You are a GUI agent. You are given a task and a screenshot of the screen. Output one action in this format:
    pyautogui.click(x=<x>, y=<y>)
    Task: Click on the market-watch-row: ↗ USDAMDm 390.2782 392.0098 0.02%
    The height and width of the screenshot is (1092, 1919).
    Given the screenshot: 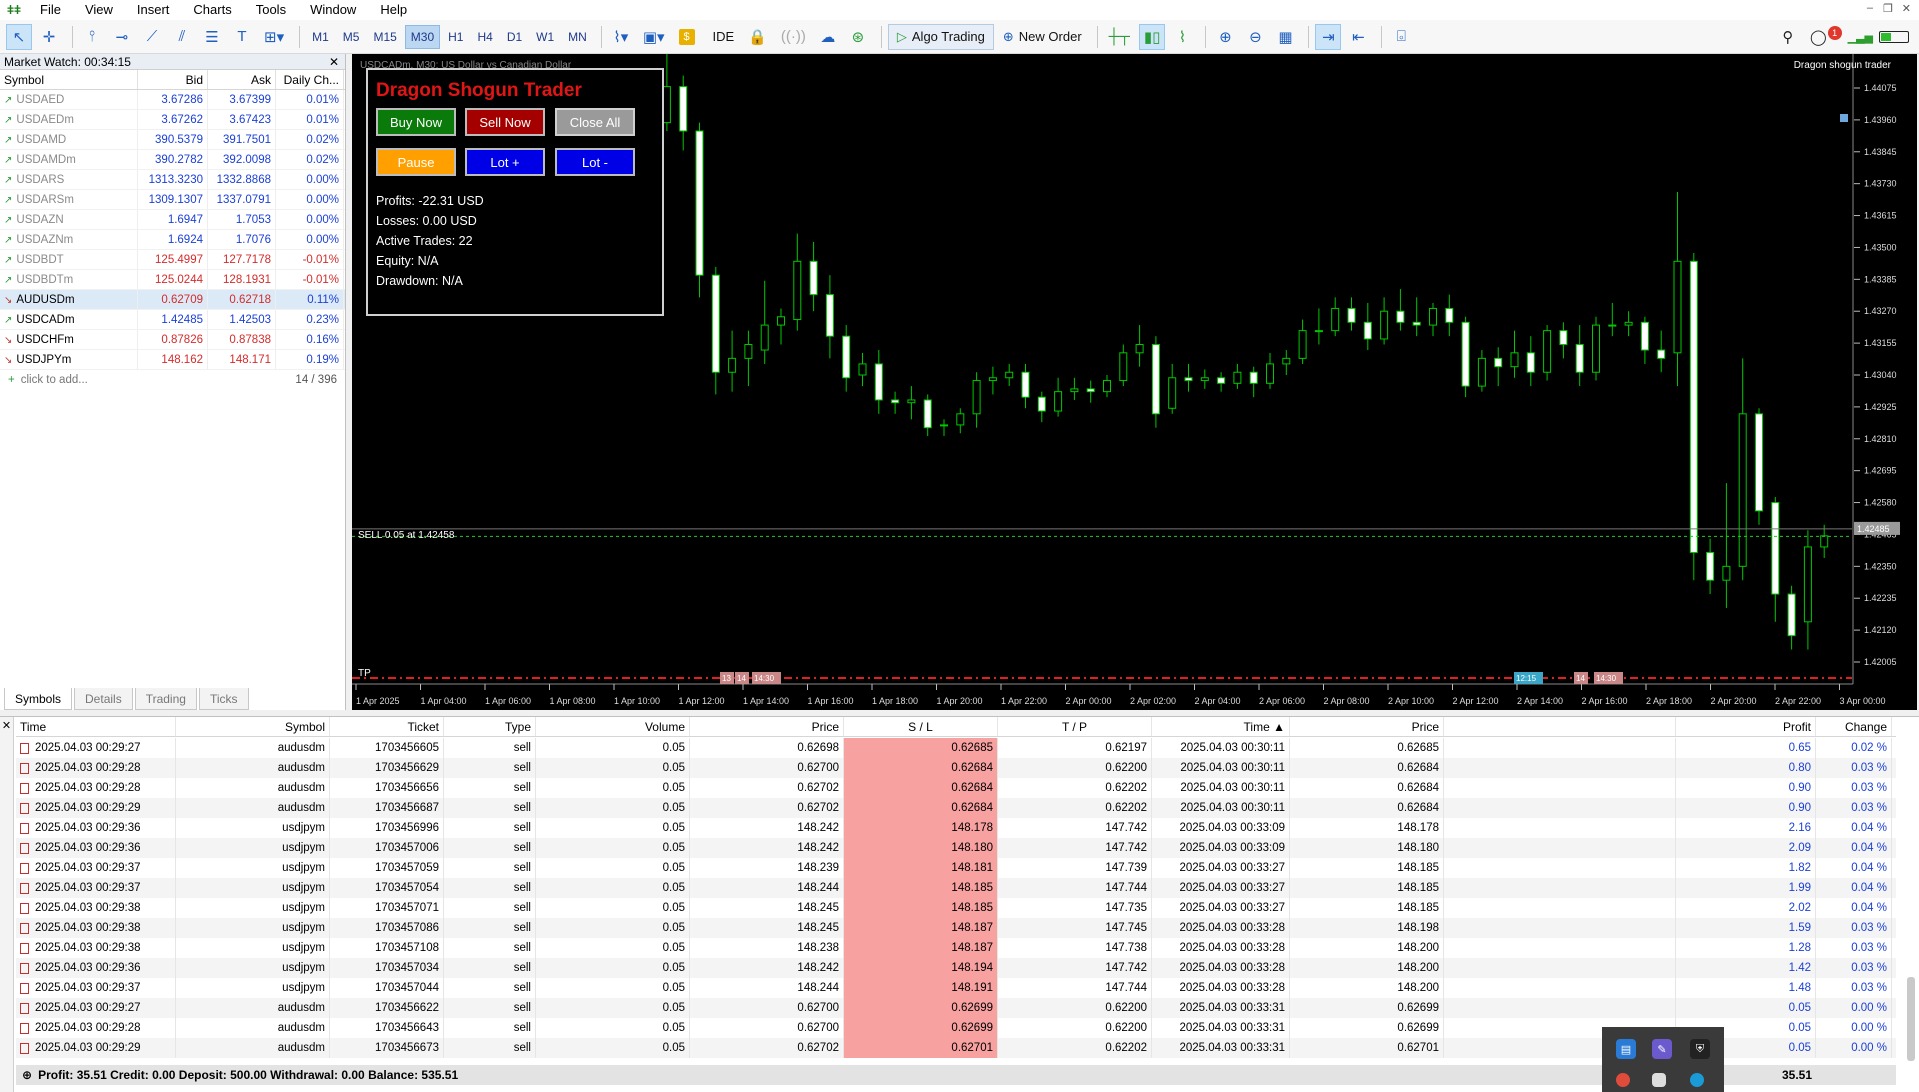 What is the action you would take?
    pyautogui.click(x=172, y=160)
    